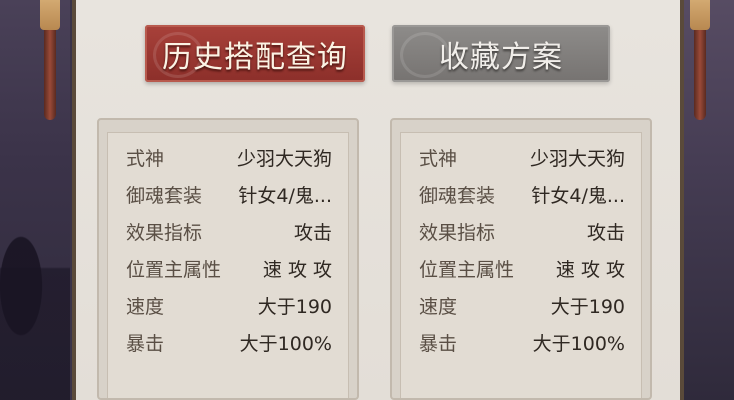 This screenshot has width=734, height=400. I want to click on background-silhouette, so click(35, 305).